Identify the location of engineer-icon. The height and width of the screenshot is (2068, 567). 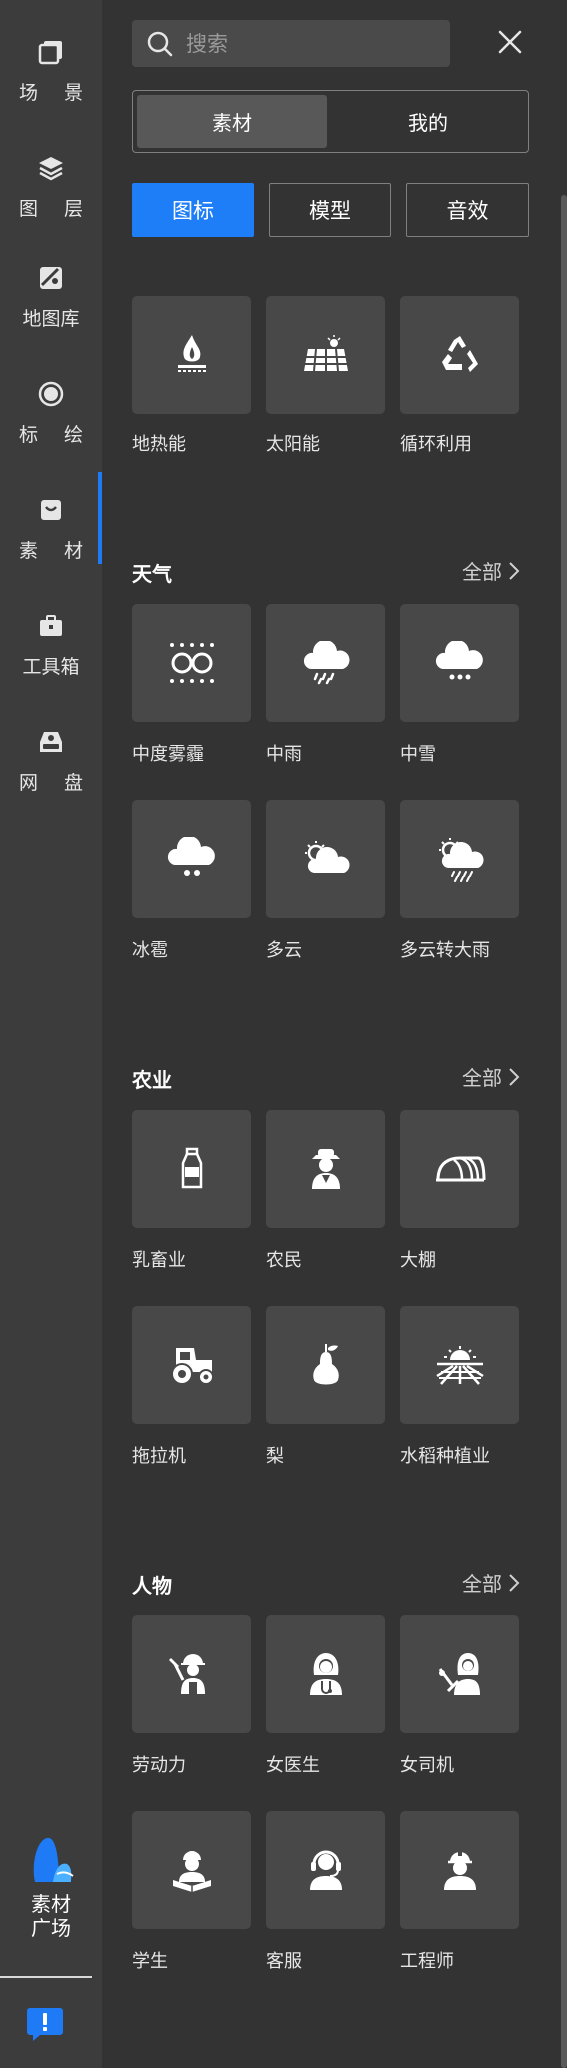
(459, 1870).